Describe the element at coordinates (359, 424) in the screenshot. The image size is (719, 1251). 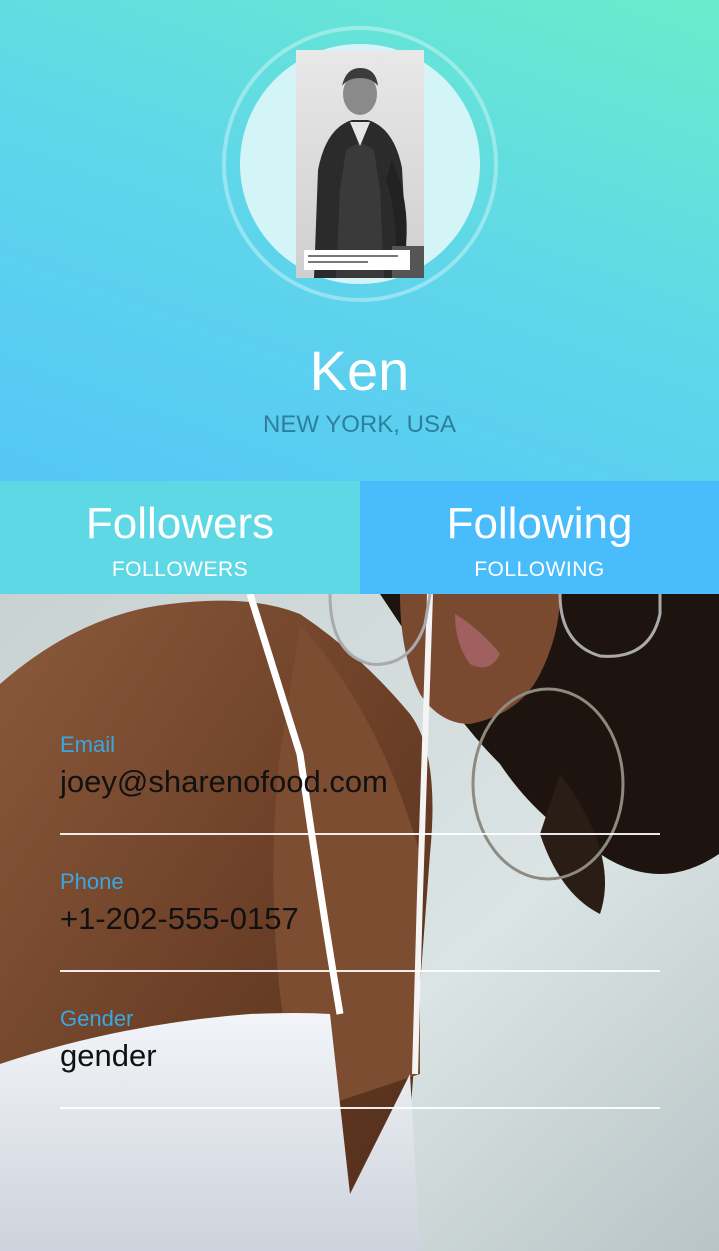
I see `profile-location: NEW YORK, USA` at that location.